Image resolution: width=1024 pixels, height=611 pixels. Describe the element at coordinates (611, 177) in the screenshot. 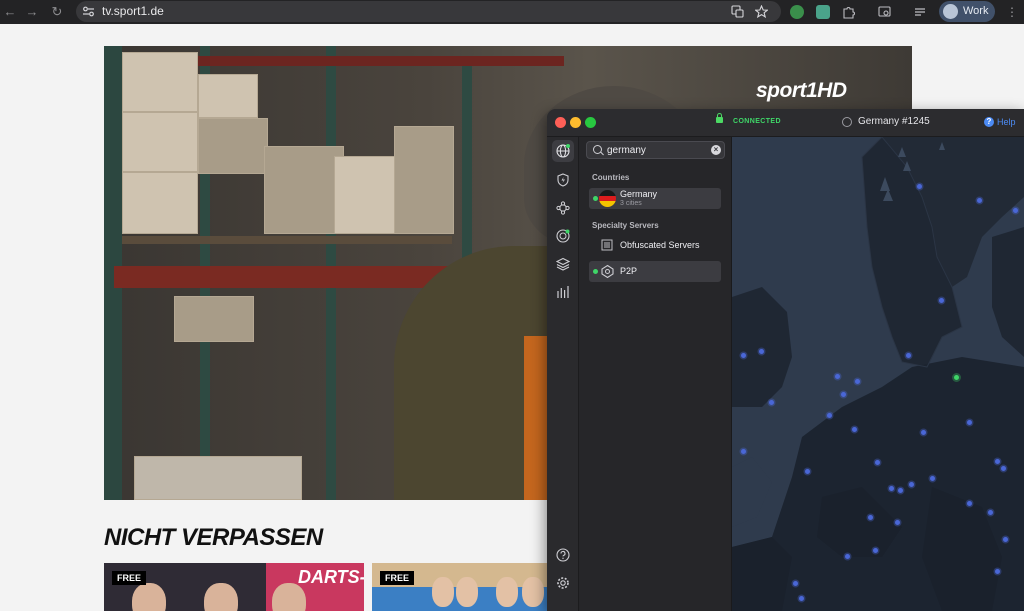

I see `countries-heading: Countries` at that location.